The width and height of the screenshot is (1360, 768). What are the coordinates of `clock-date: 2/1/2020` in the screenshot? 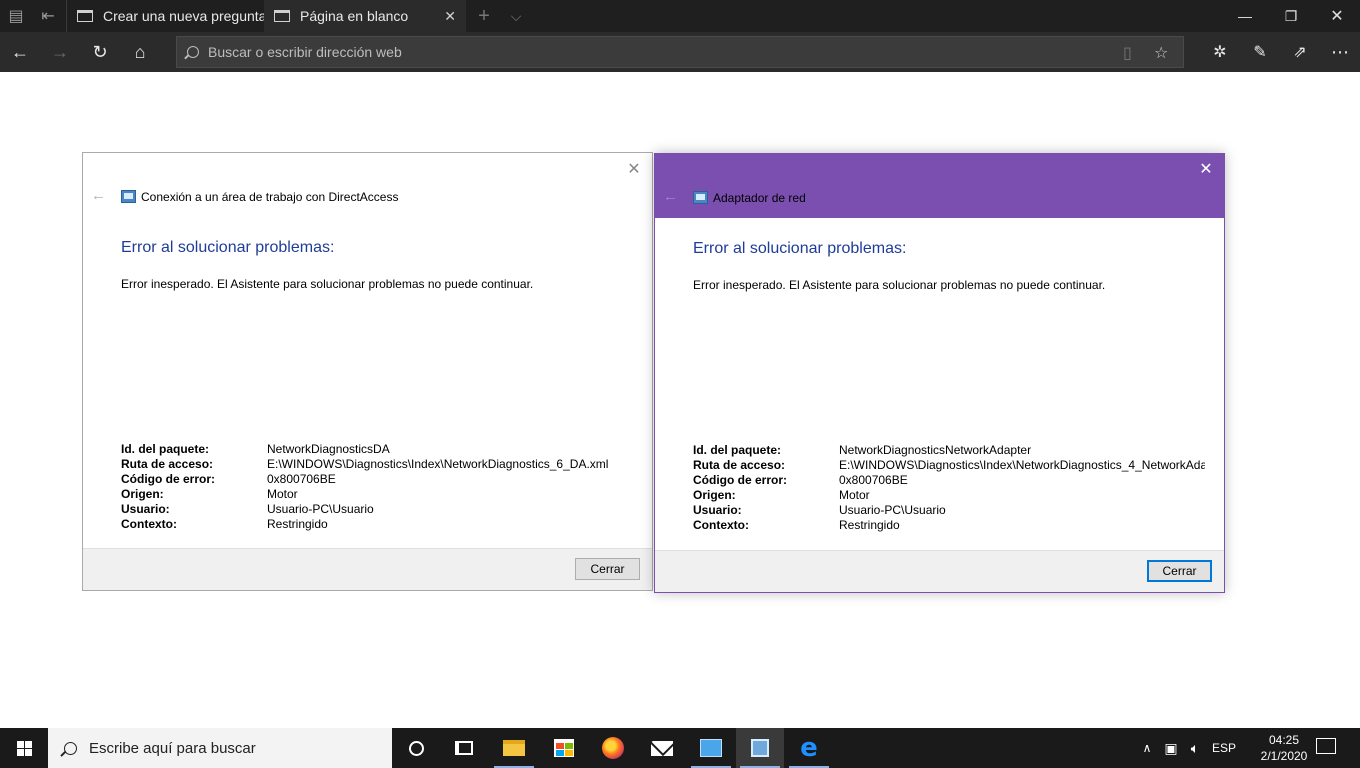 It's located at (1284, 756).